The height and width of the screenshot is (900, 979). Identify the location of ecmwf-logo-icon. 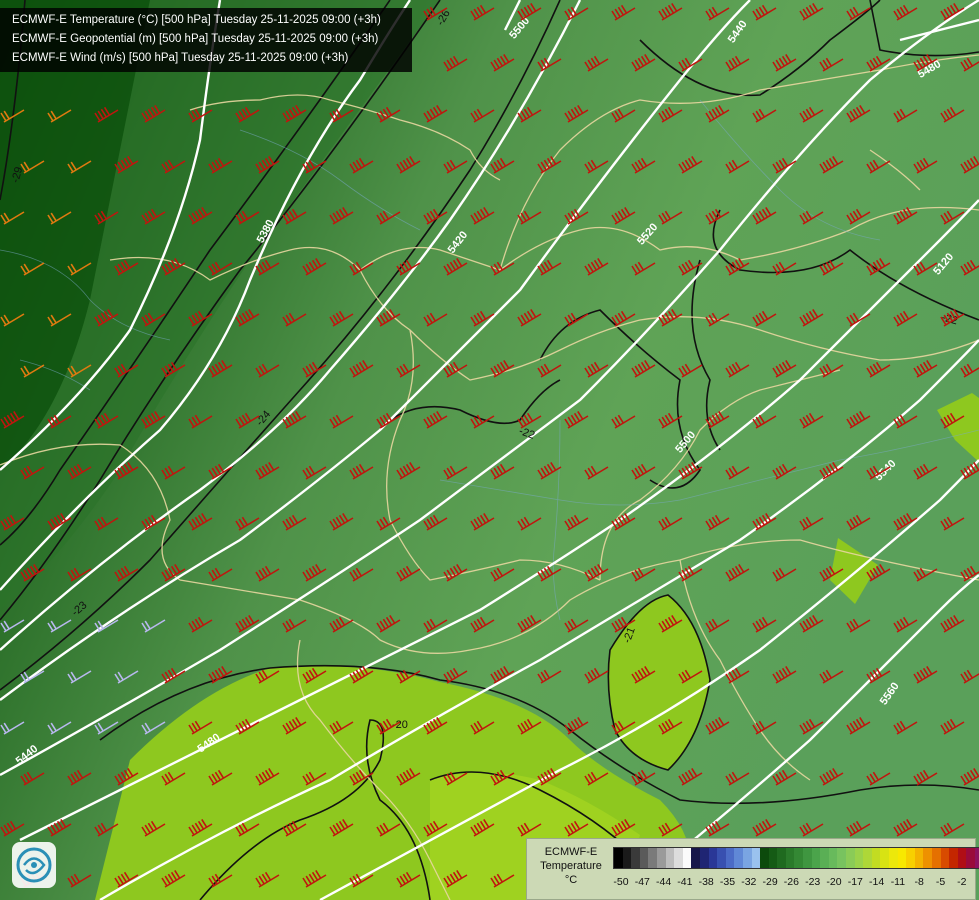
(34, 865).